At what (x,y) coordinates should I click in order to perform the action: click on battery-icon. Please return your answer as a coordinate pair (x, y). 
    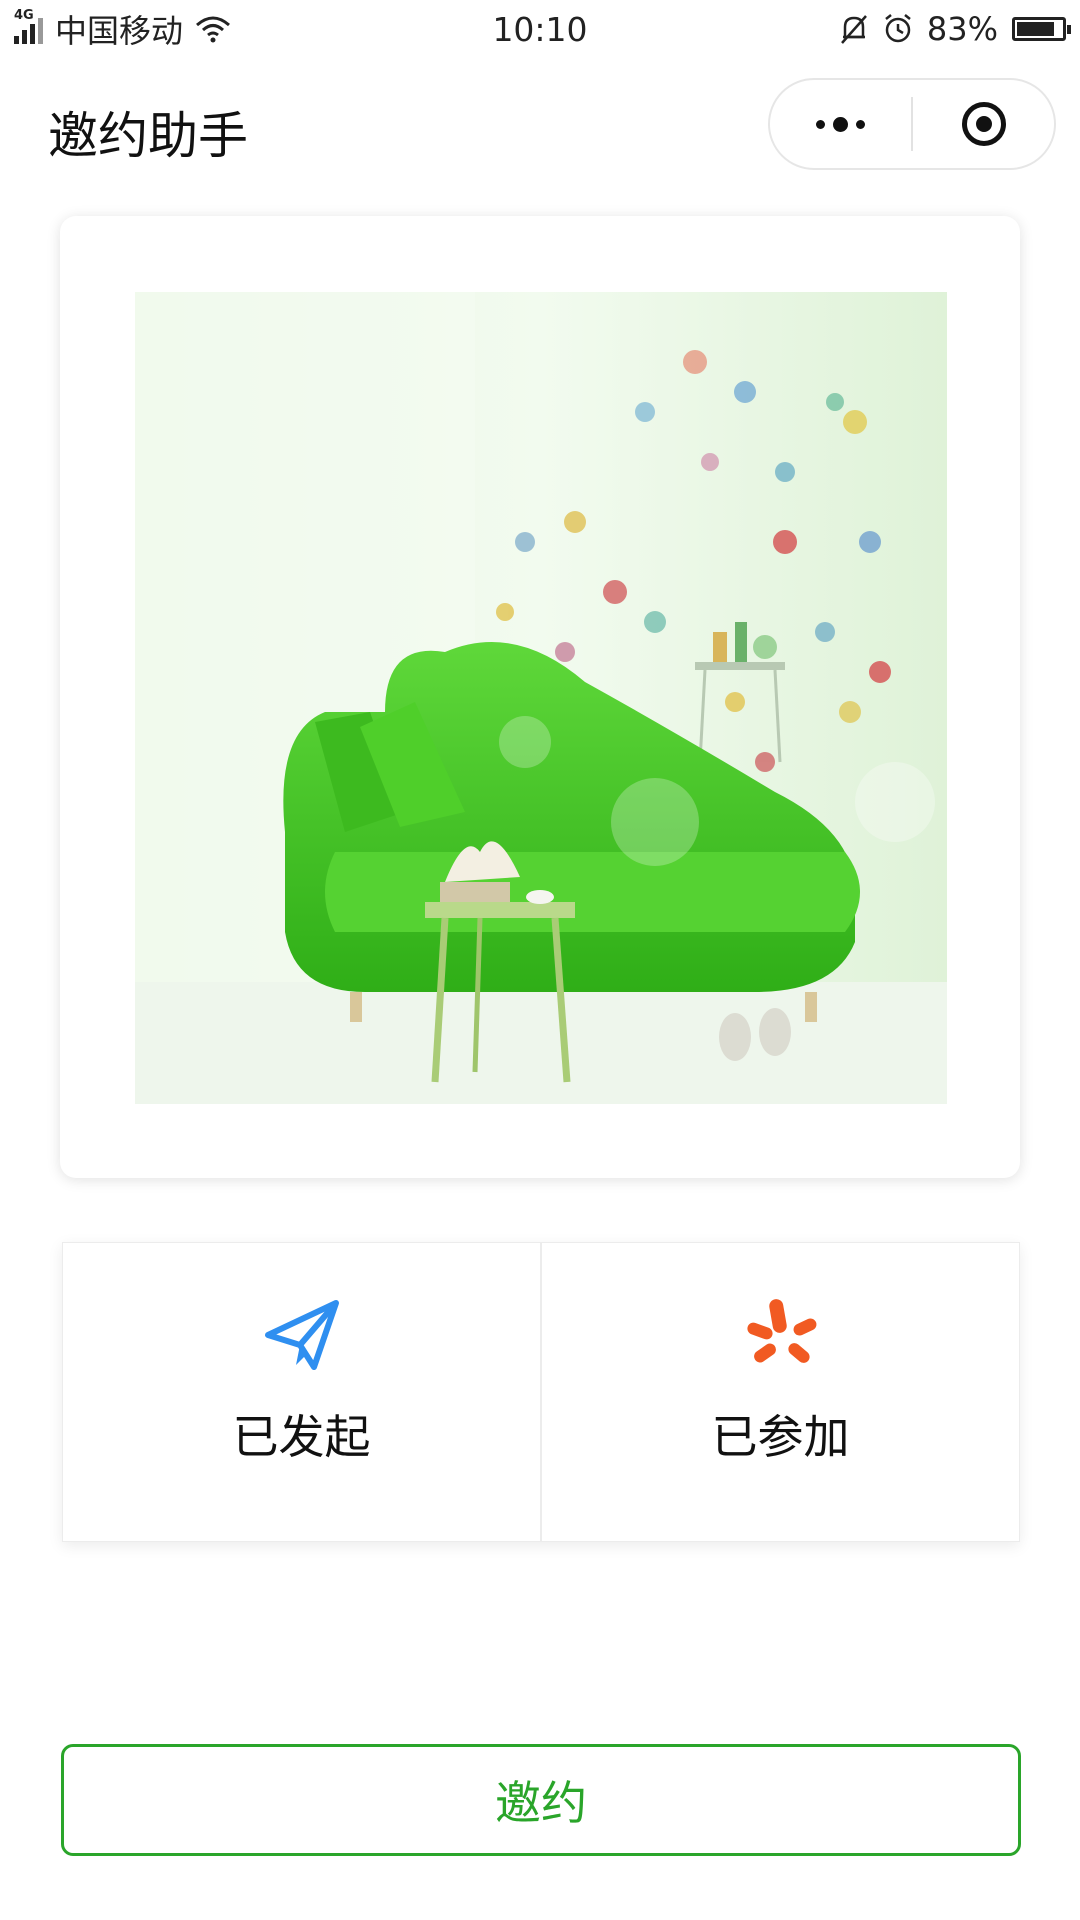
    Looking at the image, I should click on (1041, 29).